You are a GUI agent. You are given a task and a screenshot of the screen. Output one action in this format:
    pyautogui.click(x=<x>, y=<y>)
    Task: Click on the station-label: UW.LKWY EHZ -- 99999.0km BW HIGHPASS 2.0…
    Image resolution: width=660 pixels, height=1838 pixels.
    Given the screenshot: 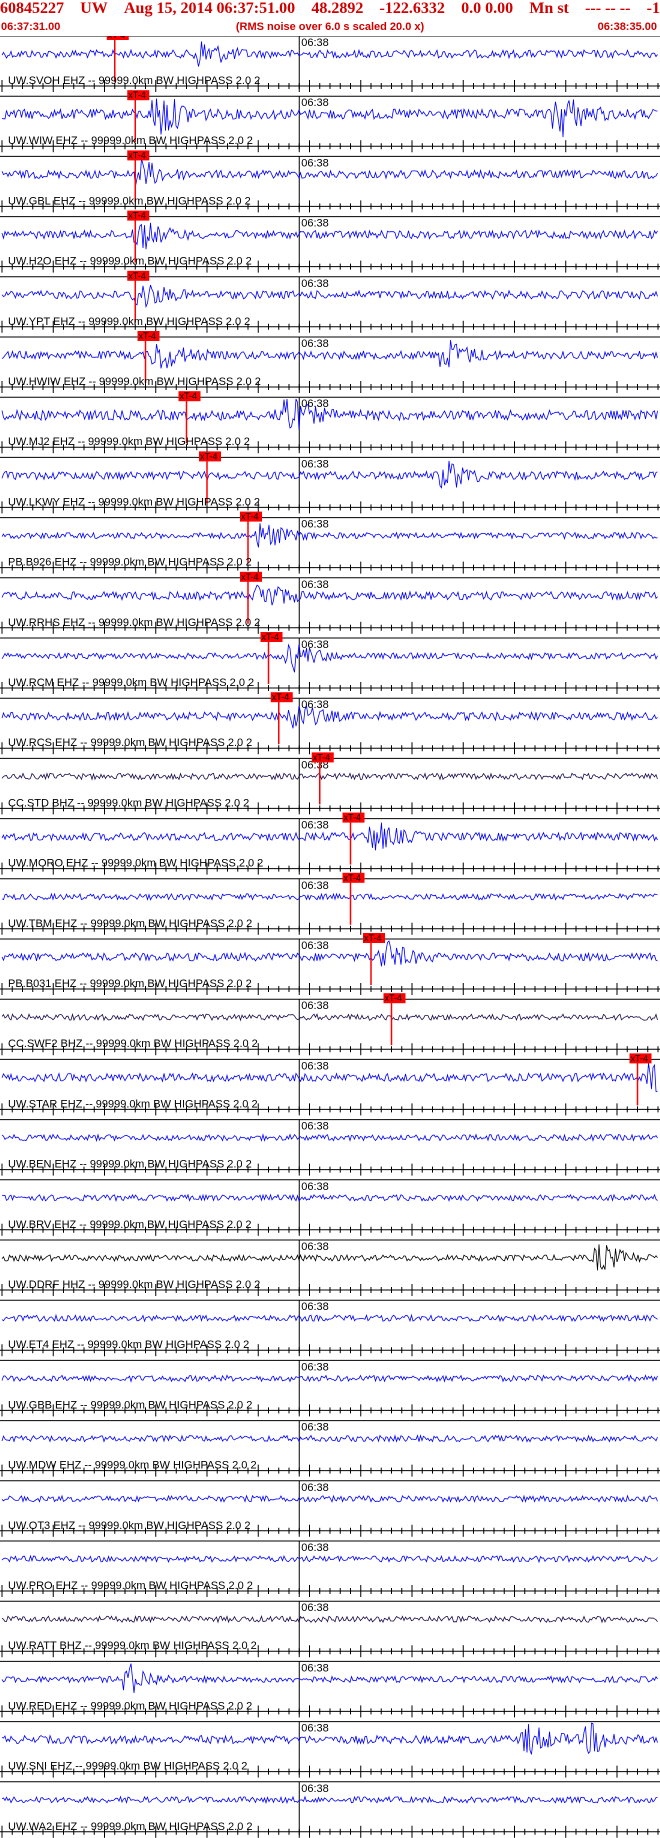 What is the action you would take?
    pyautogui.click(x=134, y=502)
    